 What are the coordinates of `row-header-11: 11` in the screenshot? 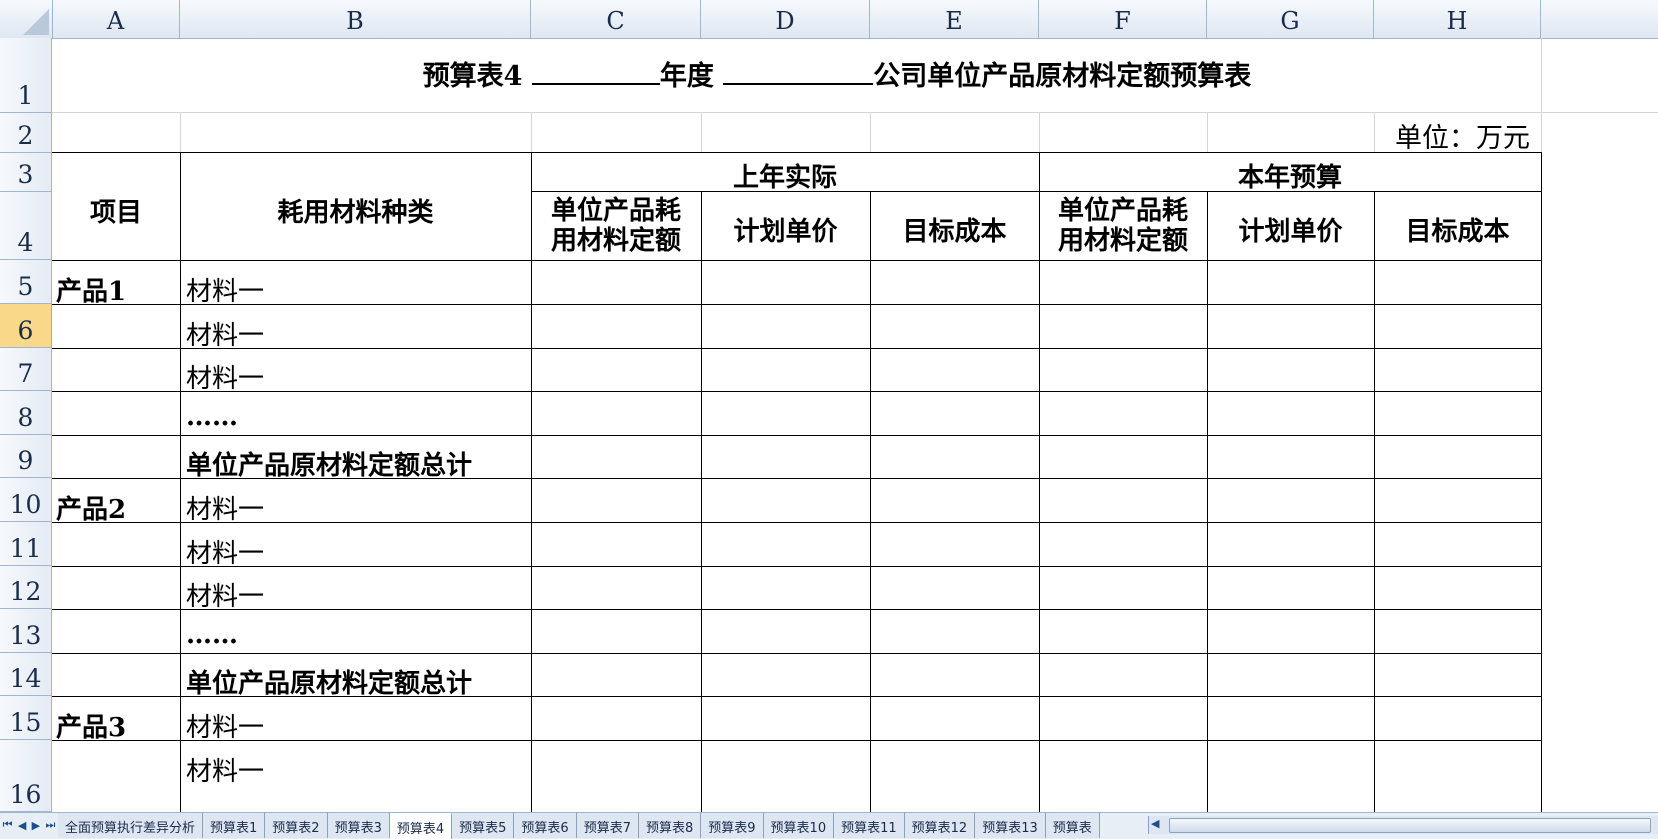 It's located at (26, 544).